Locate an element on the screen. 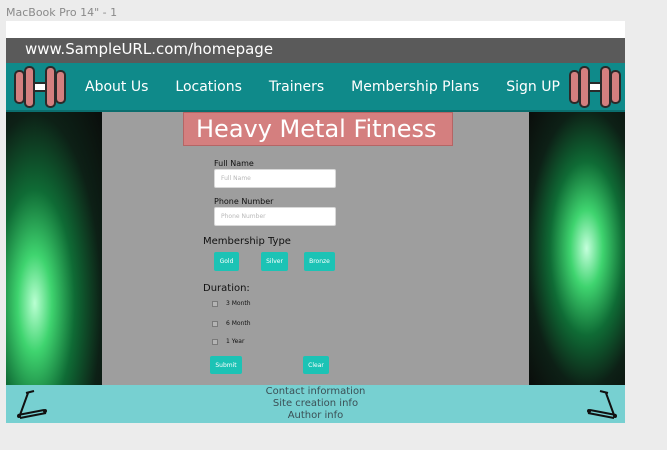  phone-number-label: Phone Number is located at coordinates (244, 201).